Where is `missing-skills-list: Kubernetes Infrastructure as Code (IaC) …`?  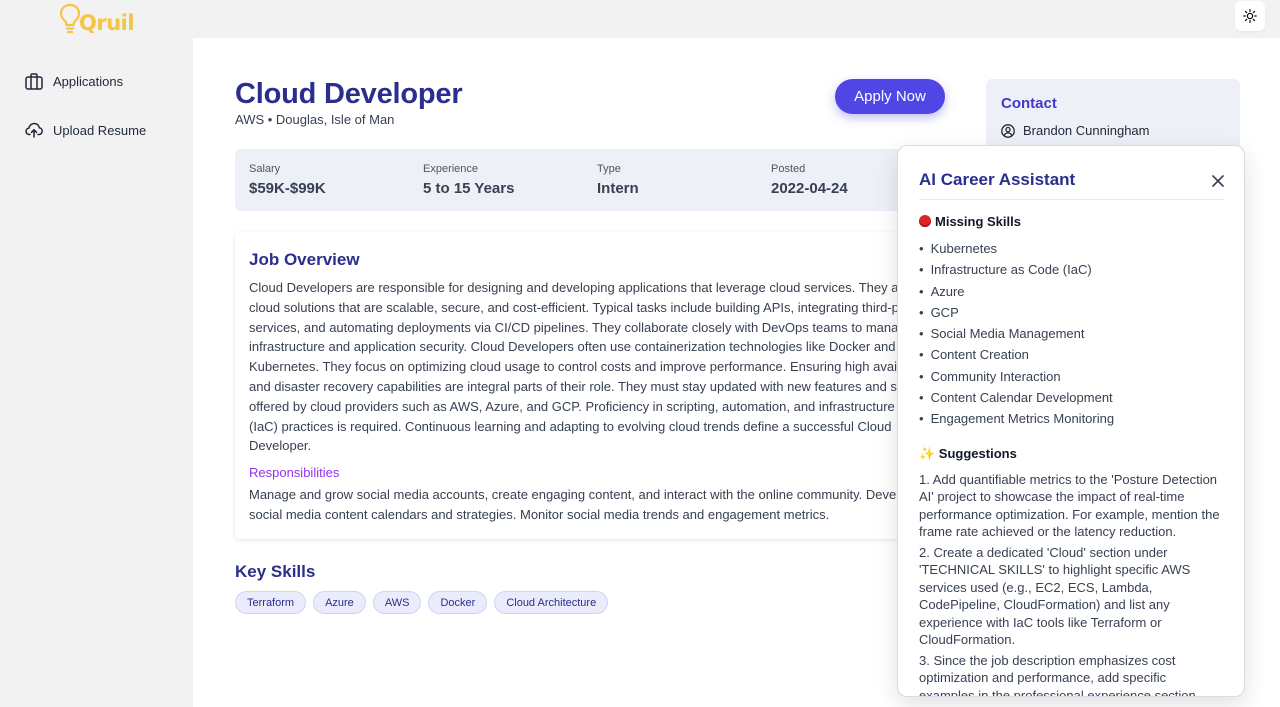 missing-skills-list: Kubernetes Infrastructure as Code (IaC) … is located at coordinates (1017, 333).